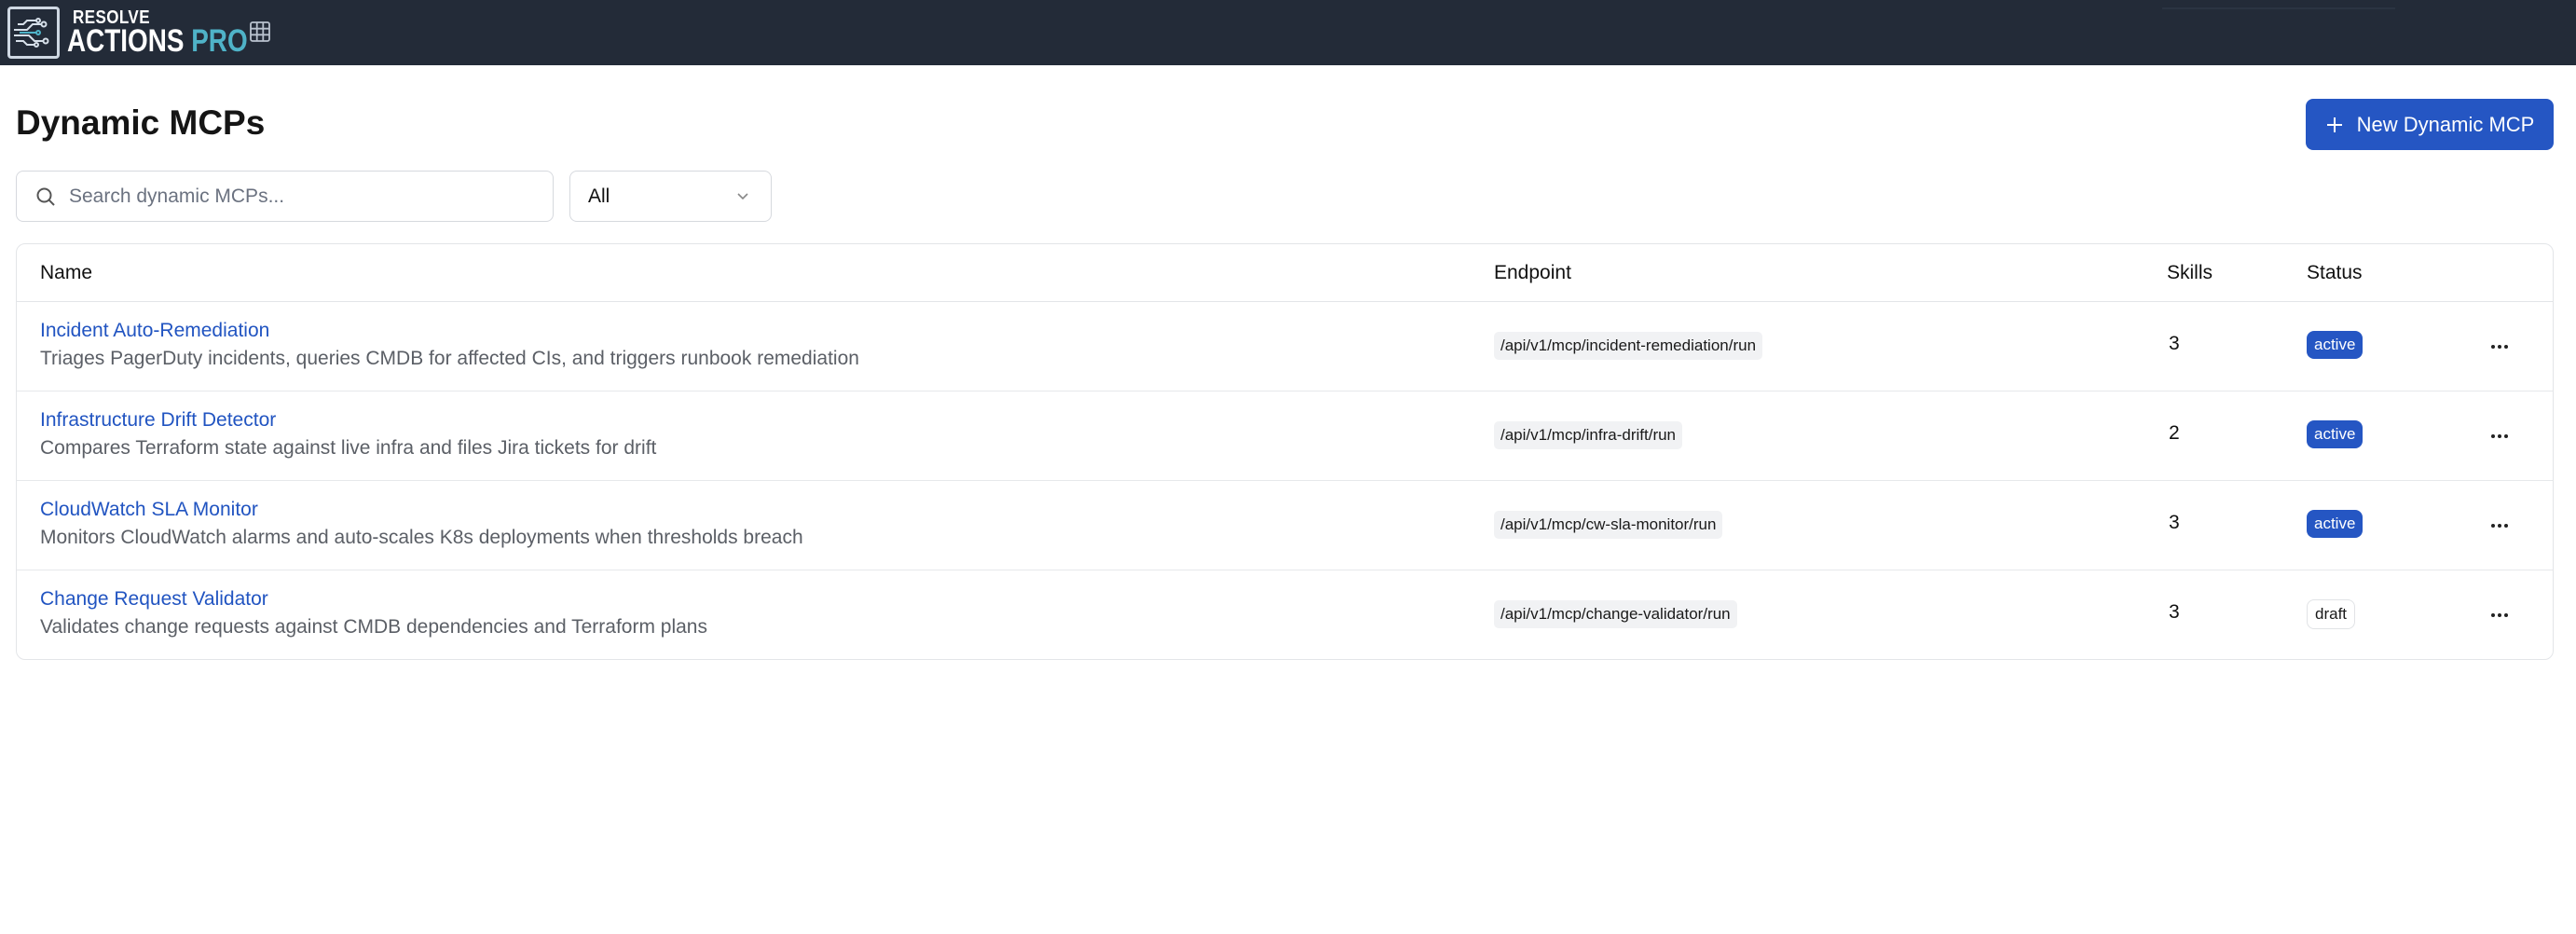 The height and width of the screenshot is (934, 2576). Describe the element at coordinates (154, 599) in the screenshot. I see `mcp-name-link: Change Request Validator` at that location.